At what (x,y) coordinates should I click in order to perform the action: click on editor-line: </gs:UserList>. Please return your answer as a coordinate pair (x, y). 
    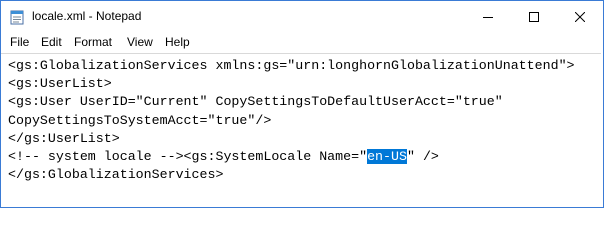
    Looking at the image, I should click on (64, 138).